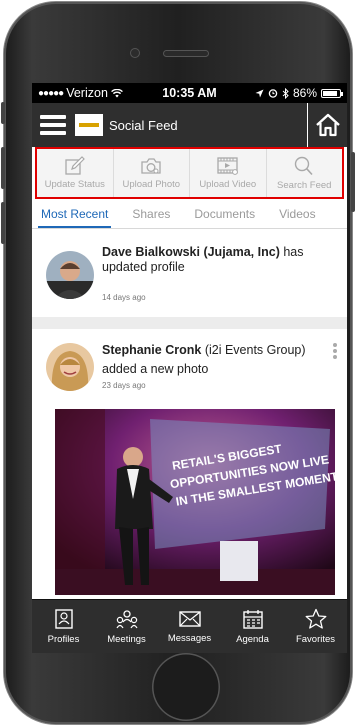 The image size is (356, 727). Describe the element at coordinates (74, 184) in the screenshot. I see `update-status-label: Update Status` at that location.